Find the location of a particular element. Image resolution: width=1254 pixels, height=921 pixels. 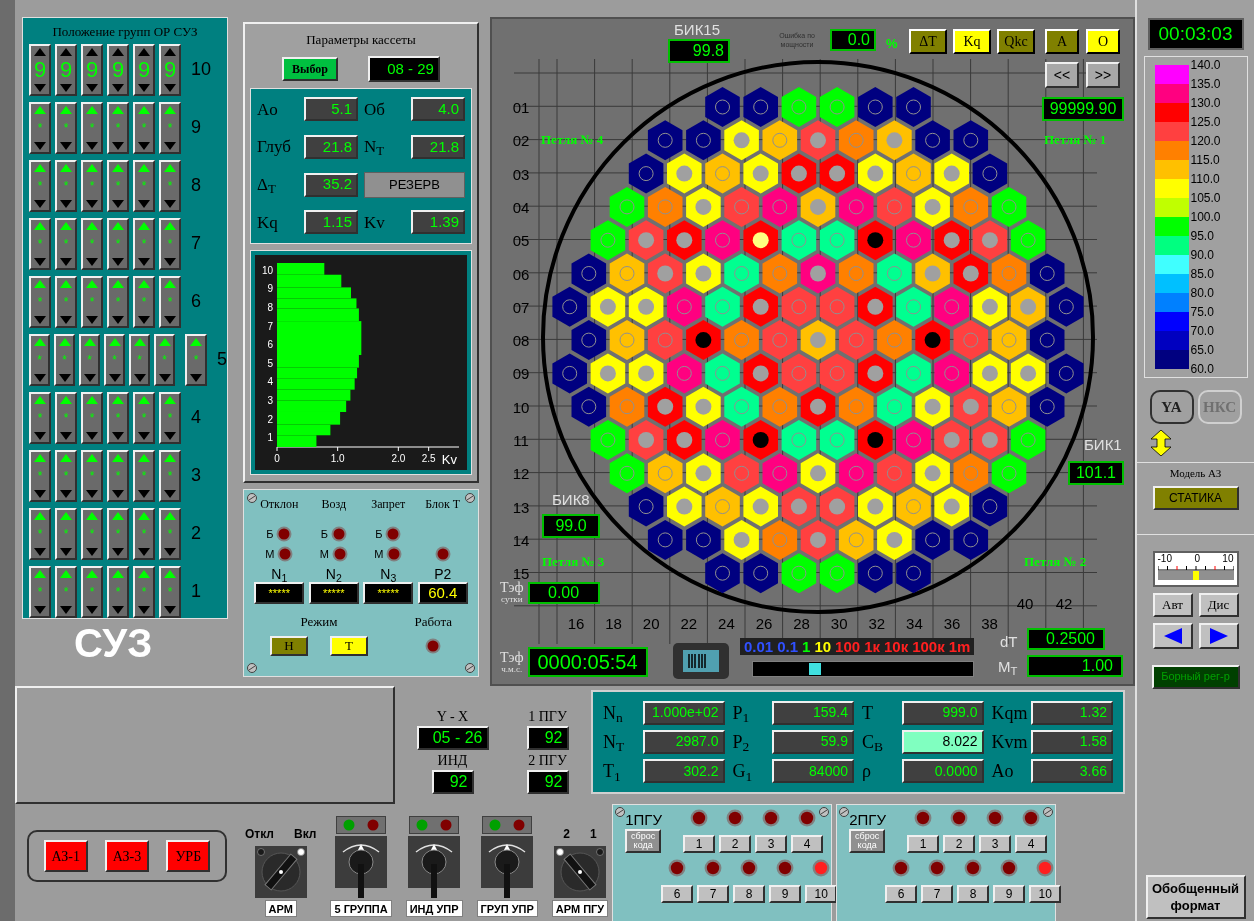

mode-button: Qkc is located at coordinates (1016, 41).